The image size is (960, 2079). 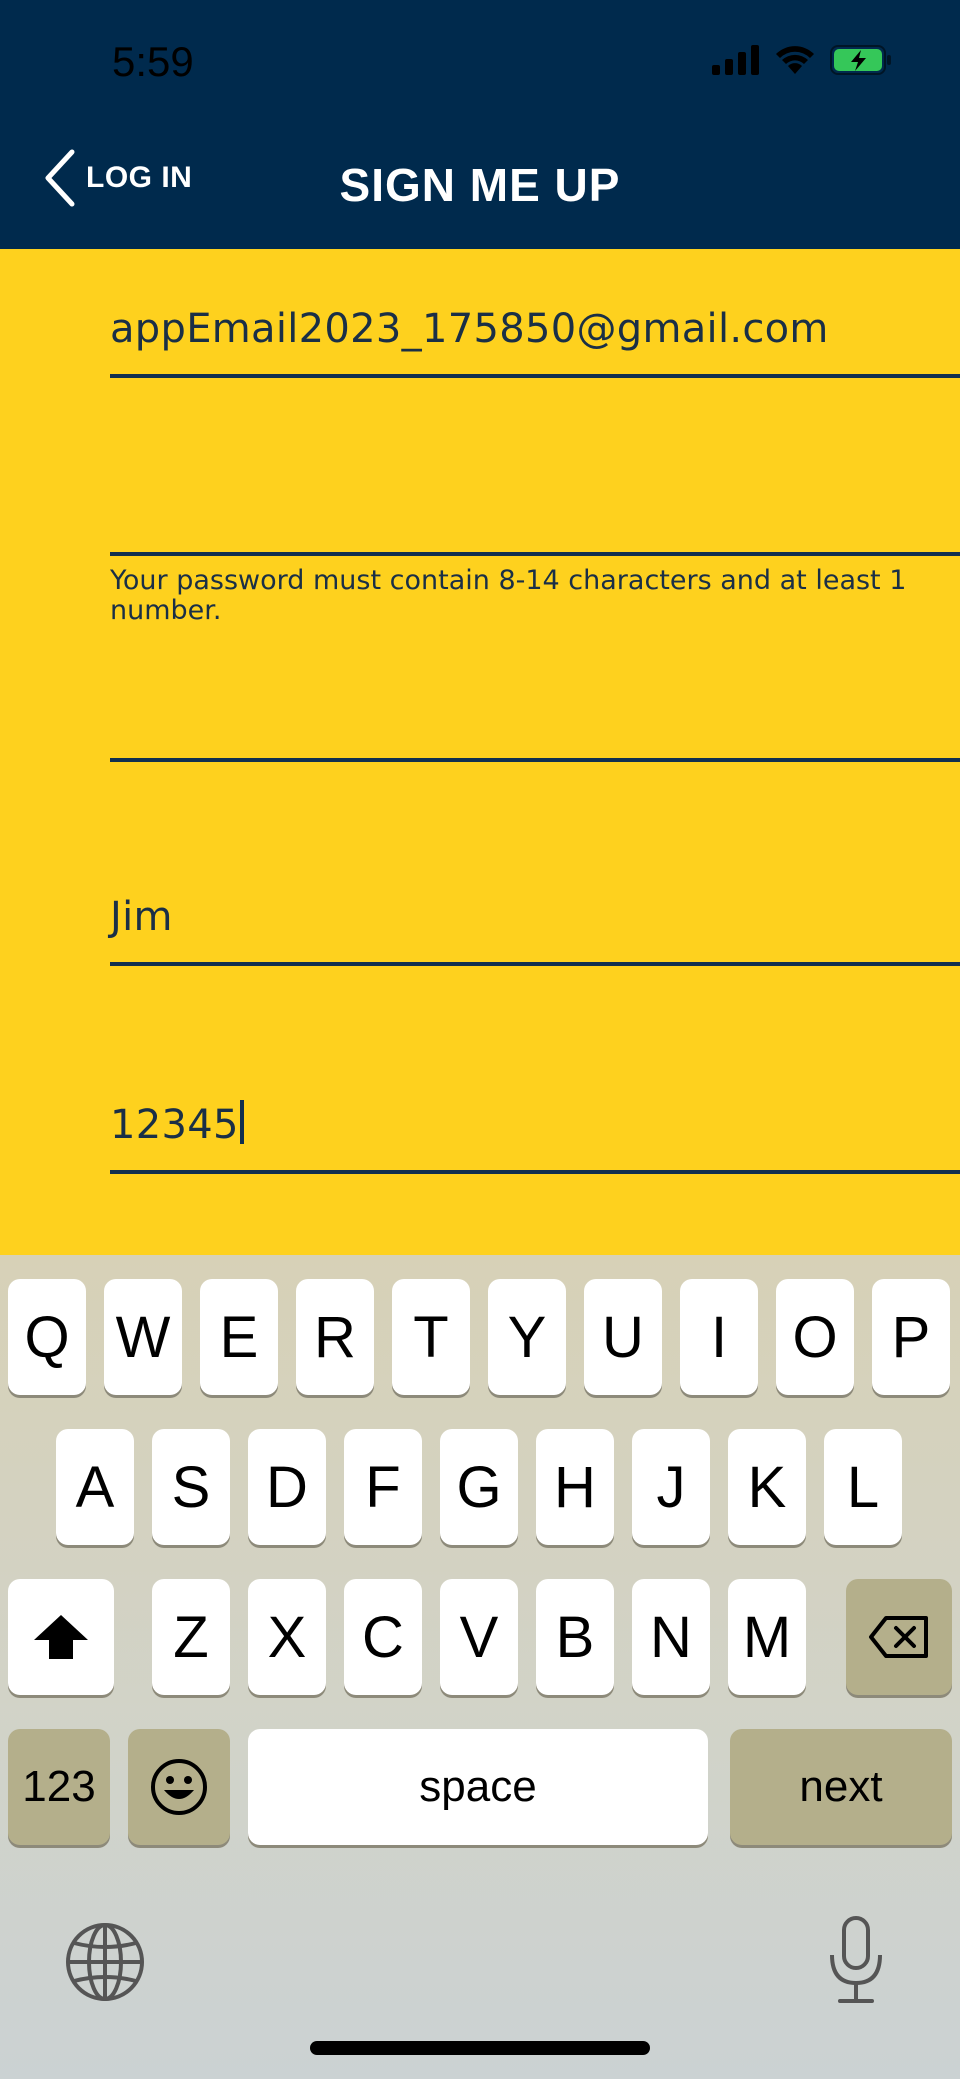 I want to click on key-d: D, so click(x=287, y=1487).